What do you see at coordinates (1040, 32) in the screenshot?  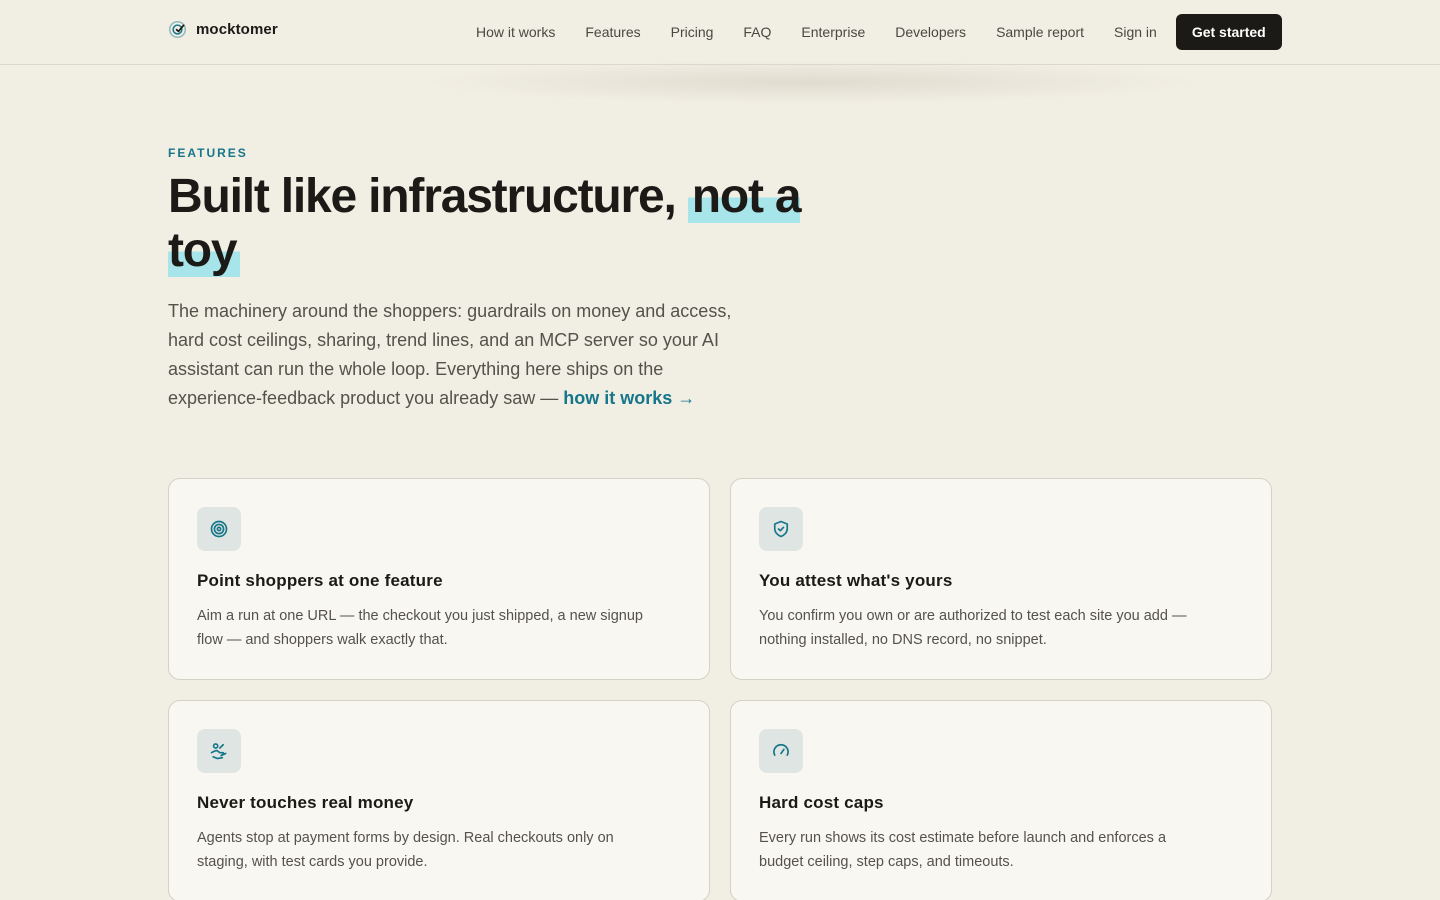 I see `nav-sample-report: Sample report` at bounding box center [1040, 32].